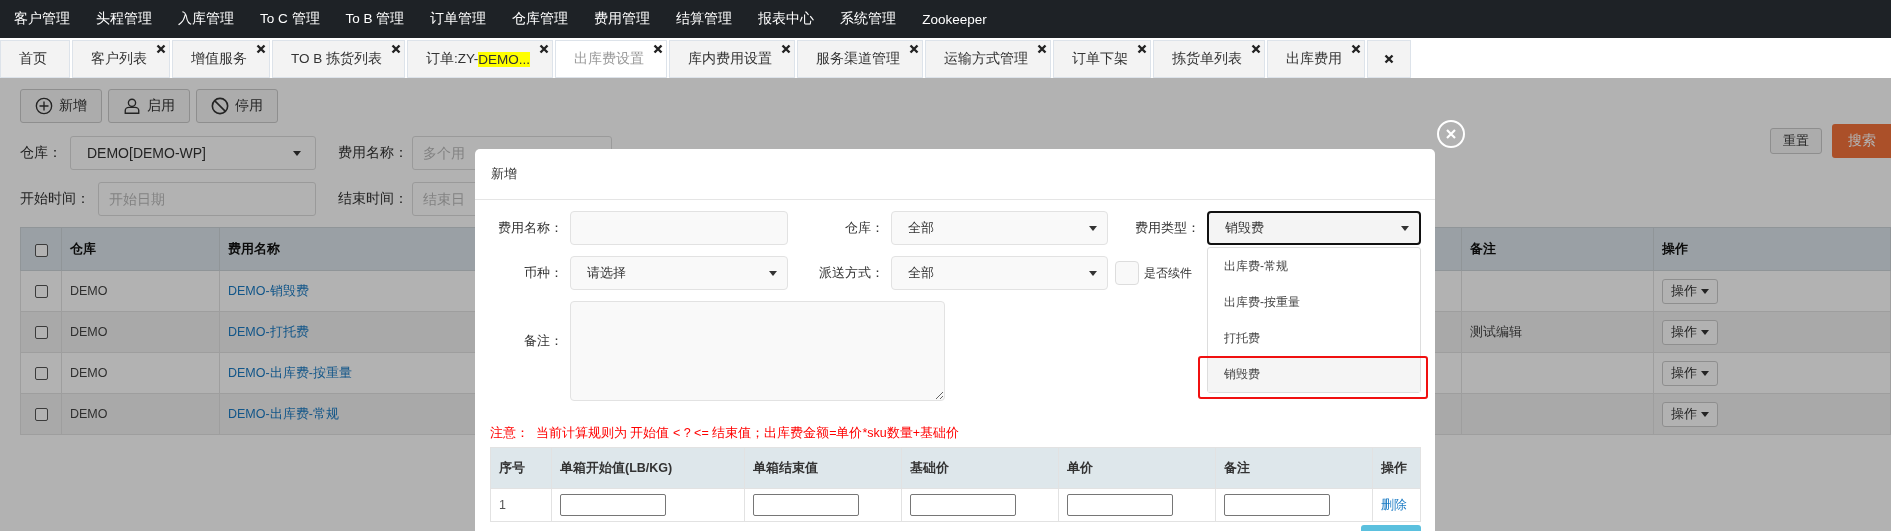 This screenshot has height=531, width=1891. I want to click on column-header: 单价, so click(1137, 468).